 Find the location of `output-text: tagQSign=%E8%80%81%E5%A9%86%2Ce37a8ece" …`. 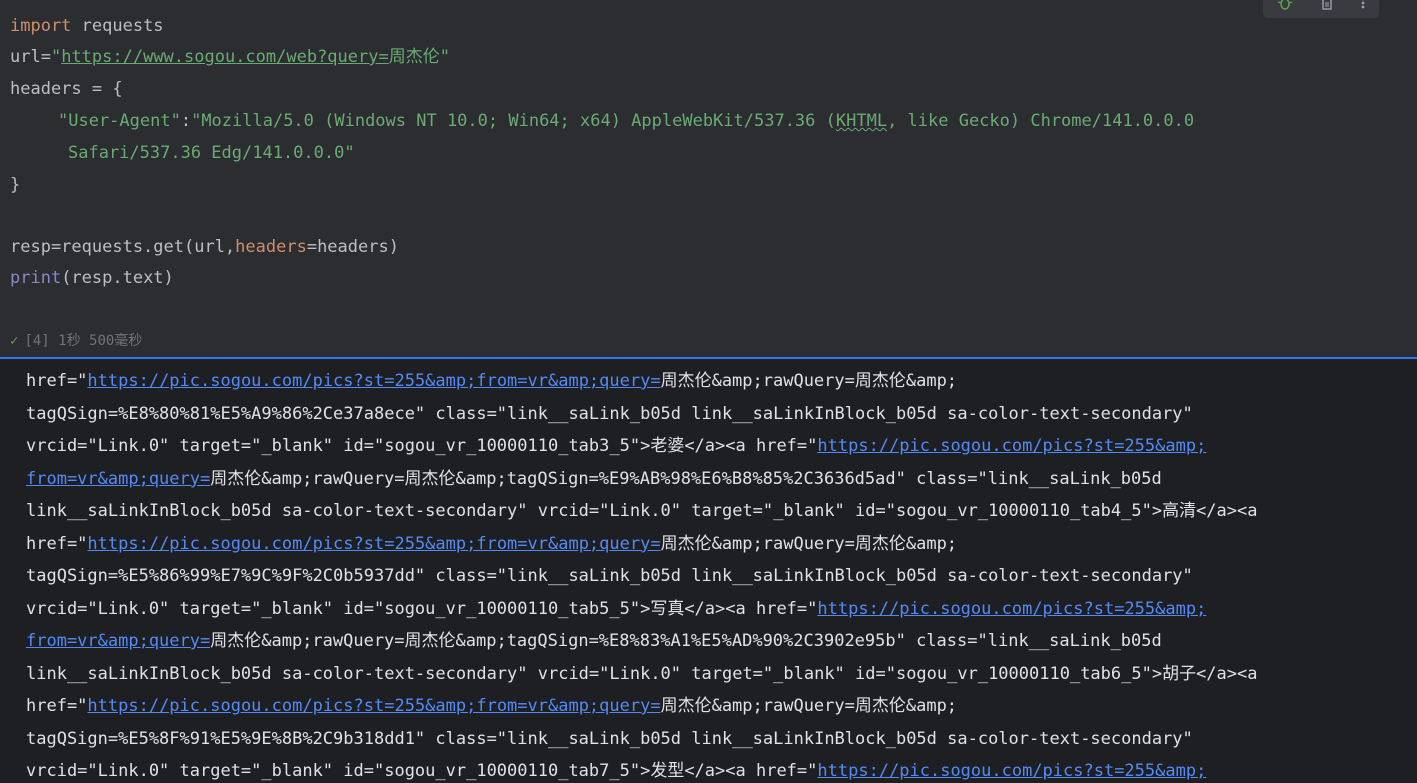

output-text: tagQSign=%E8%80%81%E5%A9%86%2Ce37a8ece" … is located at coordinates (609, 413).